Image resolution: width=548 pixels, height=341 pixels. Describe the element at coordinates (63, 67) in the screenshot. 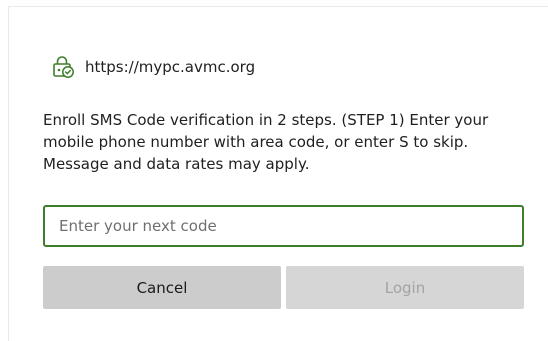

I see `lock-check-icon` at that location.